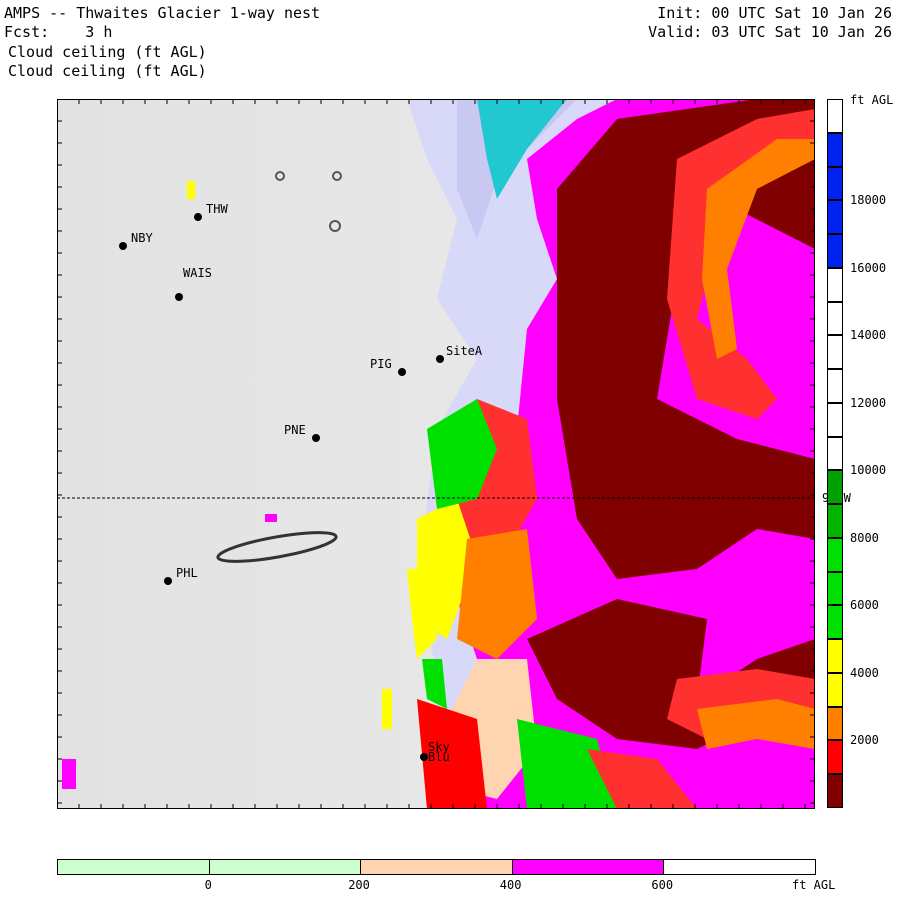 This screenshot has width=900, height=900. I want to click on station-sitea: SiteA, so click(459, 355).